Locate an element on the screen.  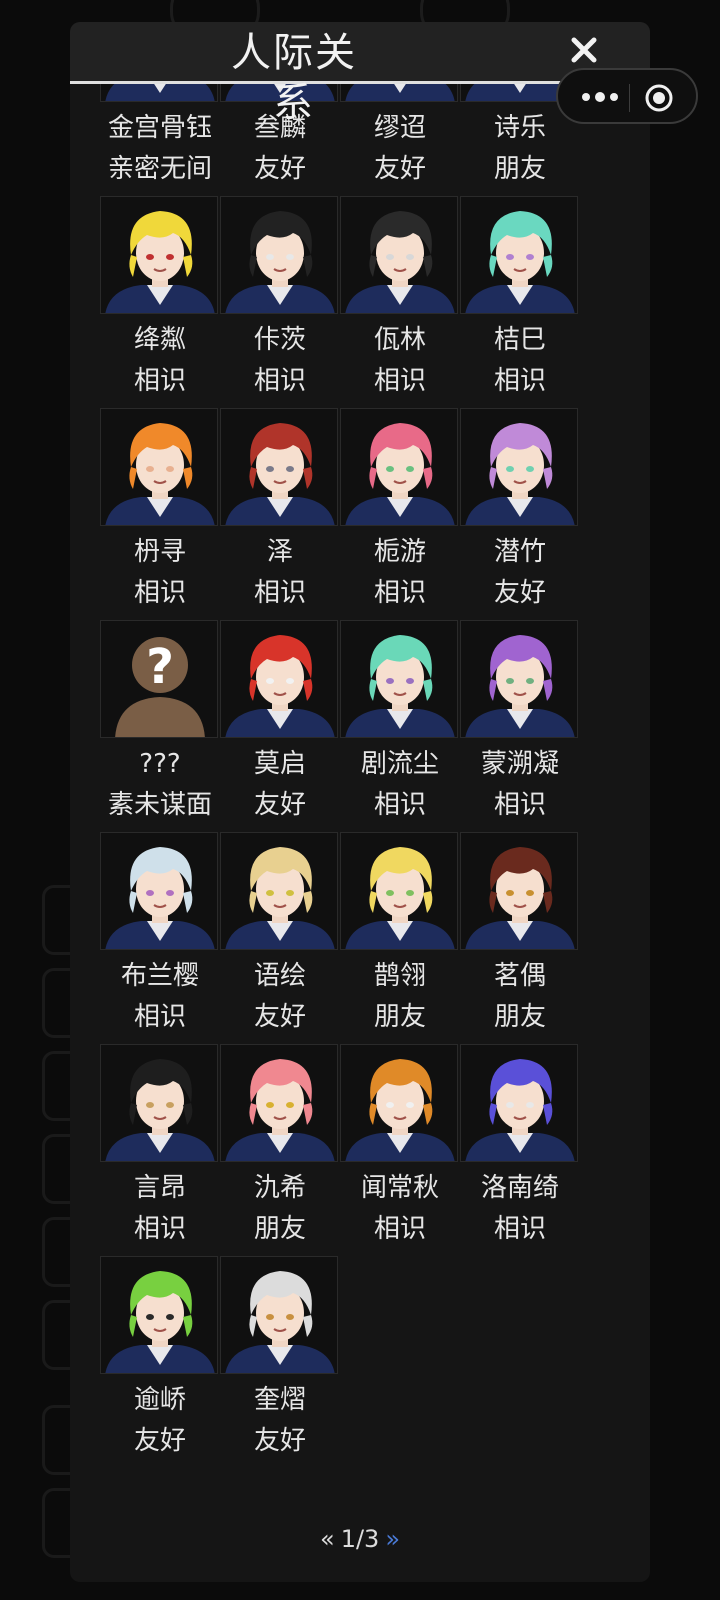
target-icon is located at coordinates (659, 98).